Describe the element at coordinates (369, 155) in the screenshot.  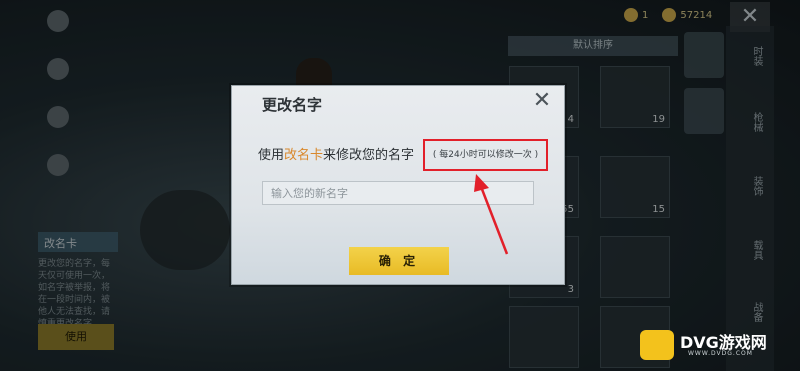
I see `message-suffix: 来修改您的名字` at that location.